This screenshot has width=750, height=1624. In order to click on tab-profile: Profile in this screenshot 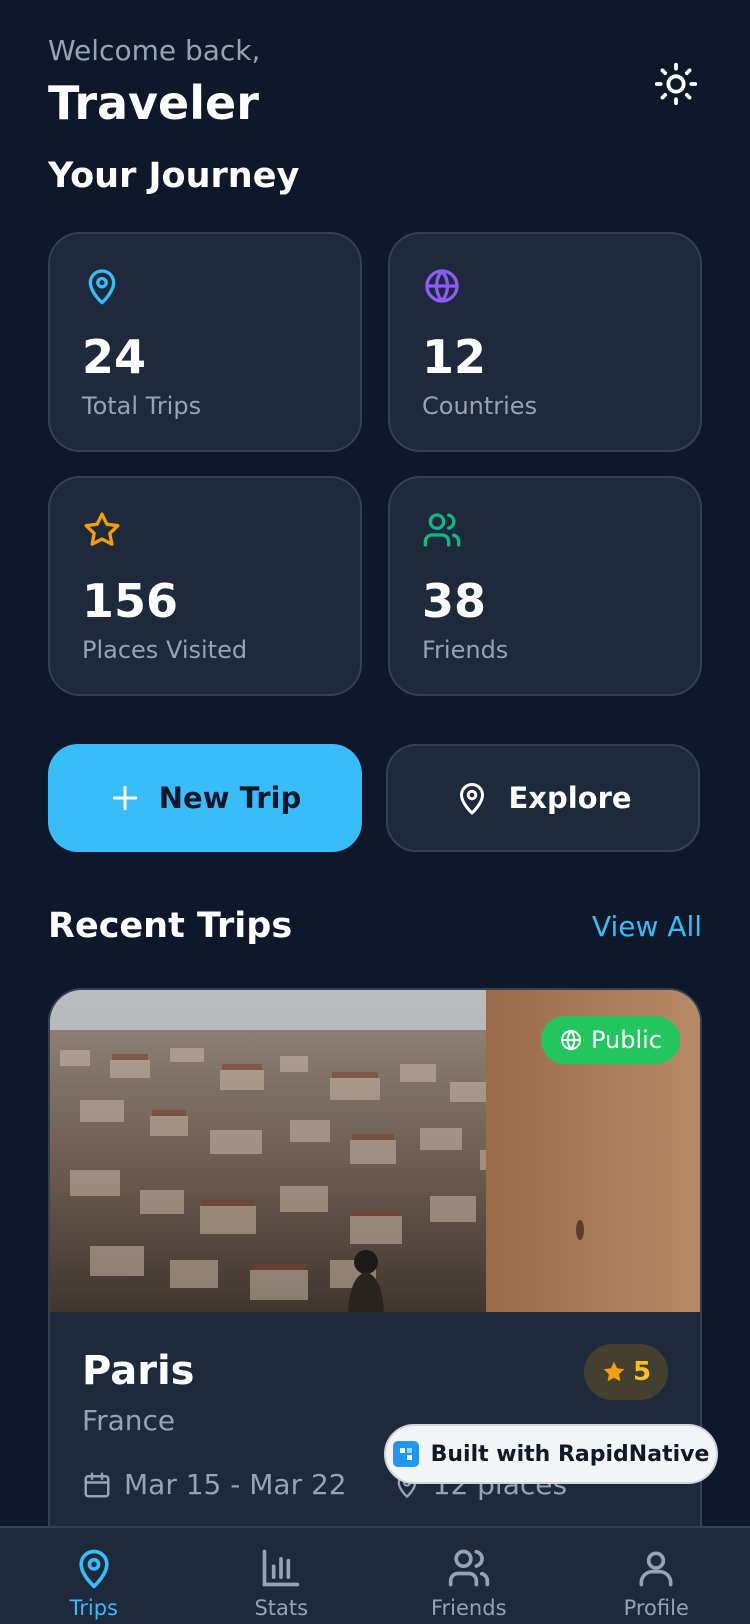, I will do `click(656, 1576)`.